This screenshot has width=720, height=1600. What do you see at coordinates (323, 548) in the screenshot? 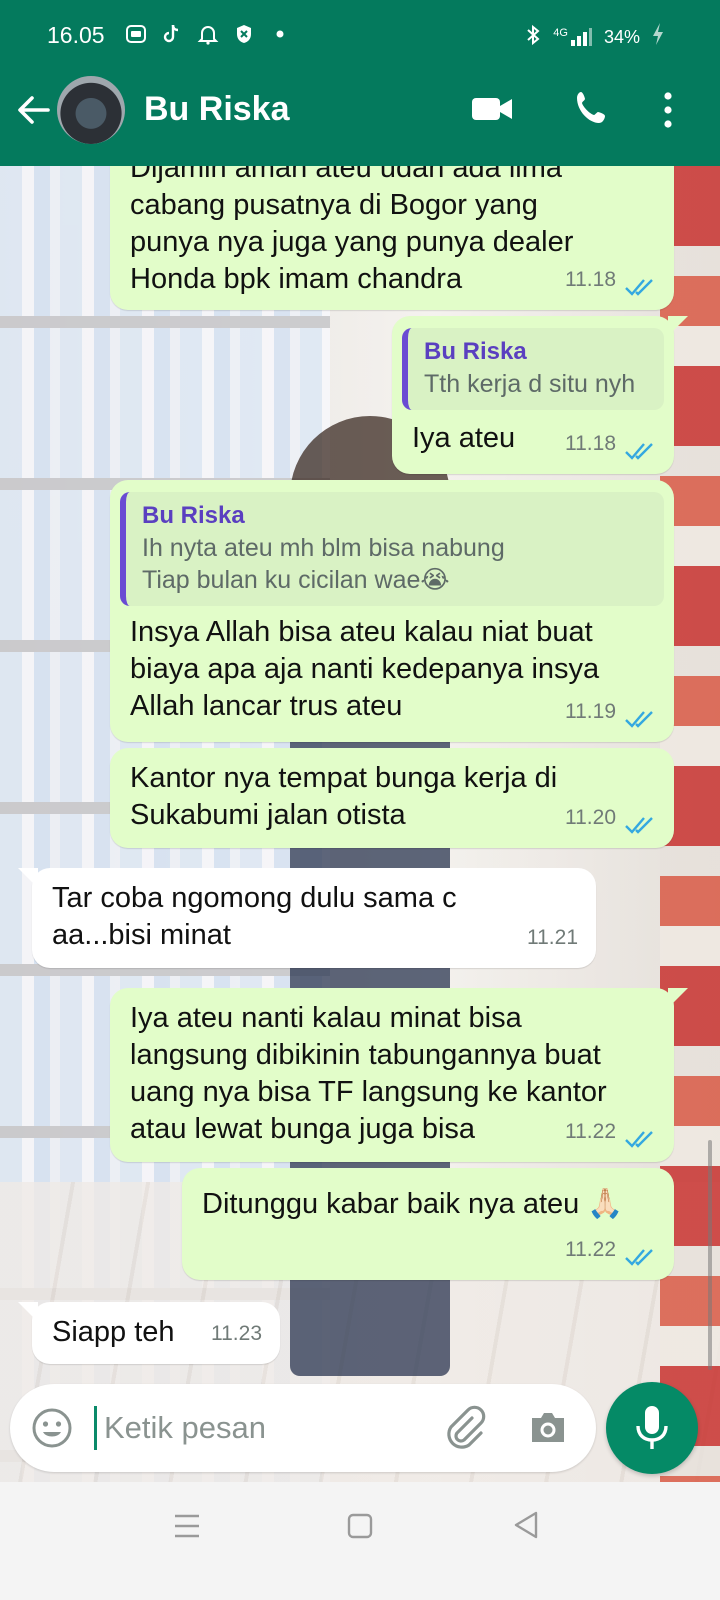
I see `quoted-text-line: Ih nyta ateu mh blm bisa nabung` at bounding box center [323, 548].